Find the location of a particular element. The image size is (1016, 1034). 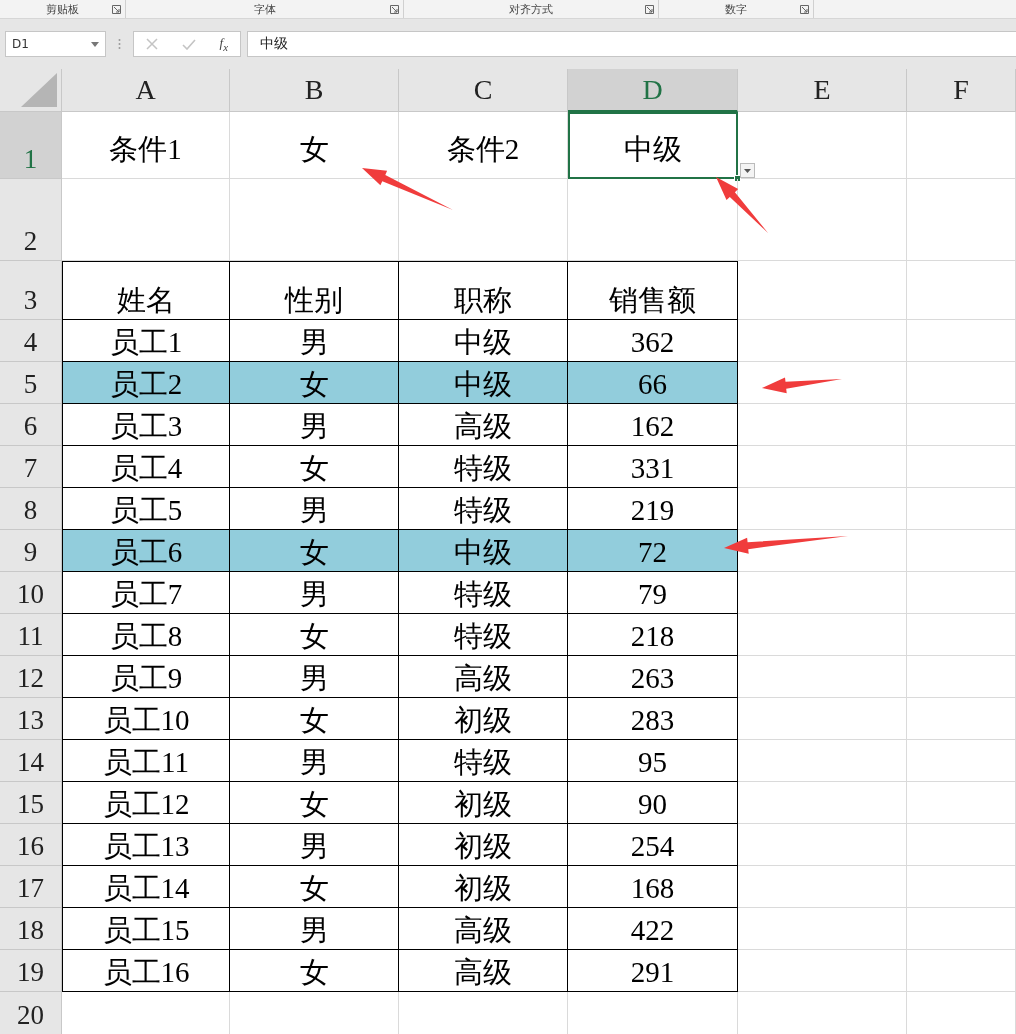

arrow-annotation is located at coordinates (742, 205).